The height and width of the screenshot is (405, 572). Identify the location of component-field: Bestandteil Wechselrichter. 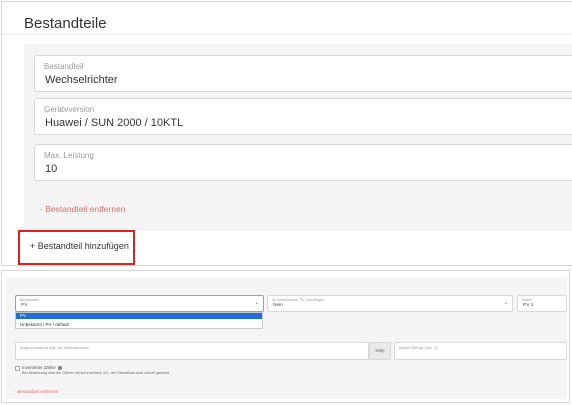
(303, 73).